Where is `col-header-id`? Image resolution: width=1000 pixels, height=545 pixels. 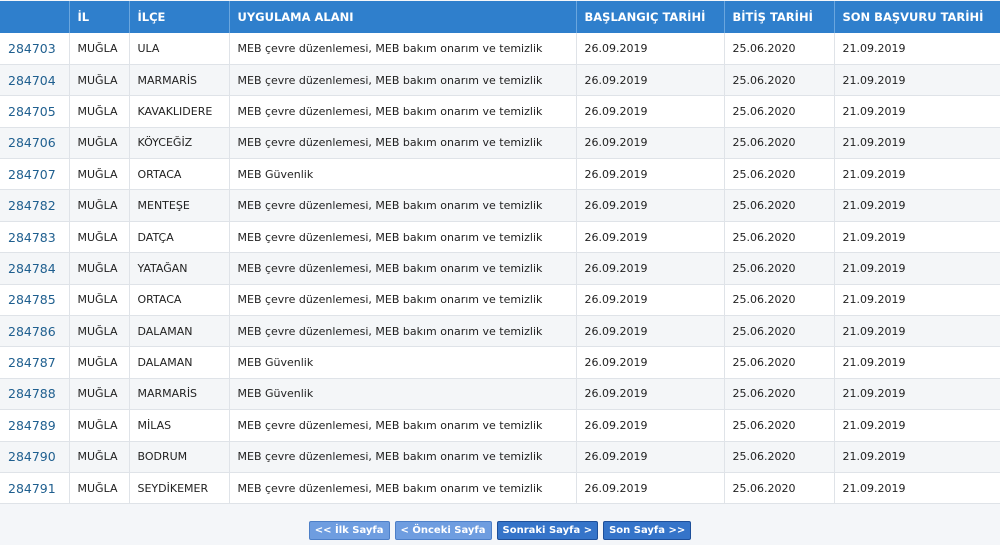 col-header-id is located at coordinates (35, 17).